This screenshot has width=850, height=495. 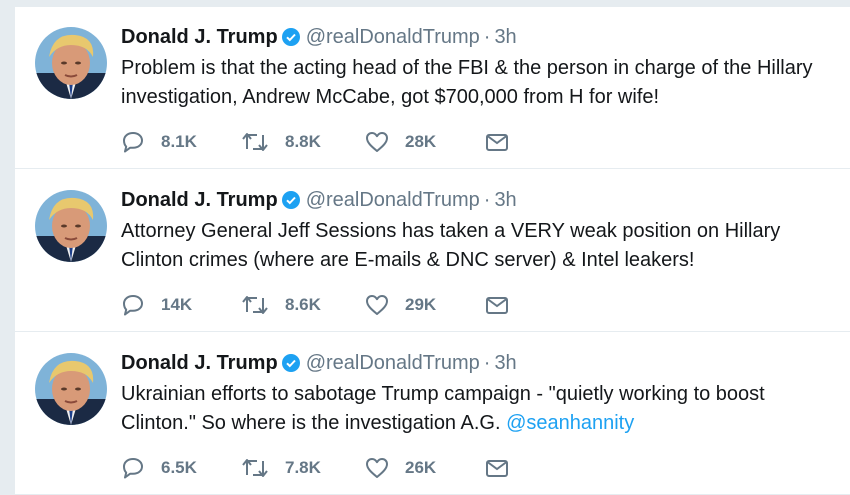 What do you see at coordinates (179, 141) in the screenshot?
I see `reply-count: 8.1K` at bounding box center [179, 141].